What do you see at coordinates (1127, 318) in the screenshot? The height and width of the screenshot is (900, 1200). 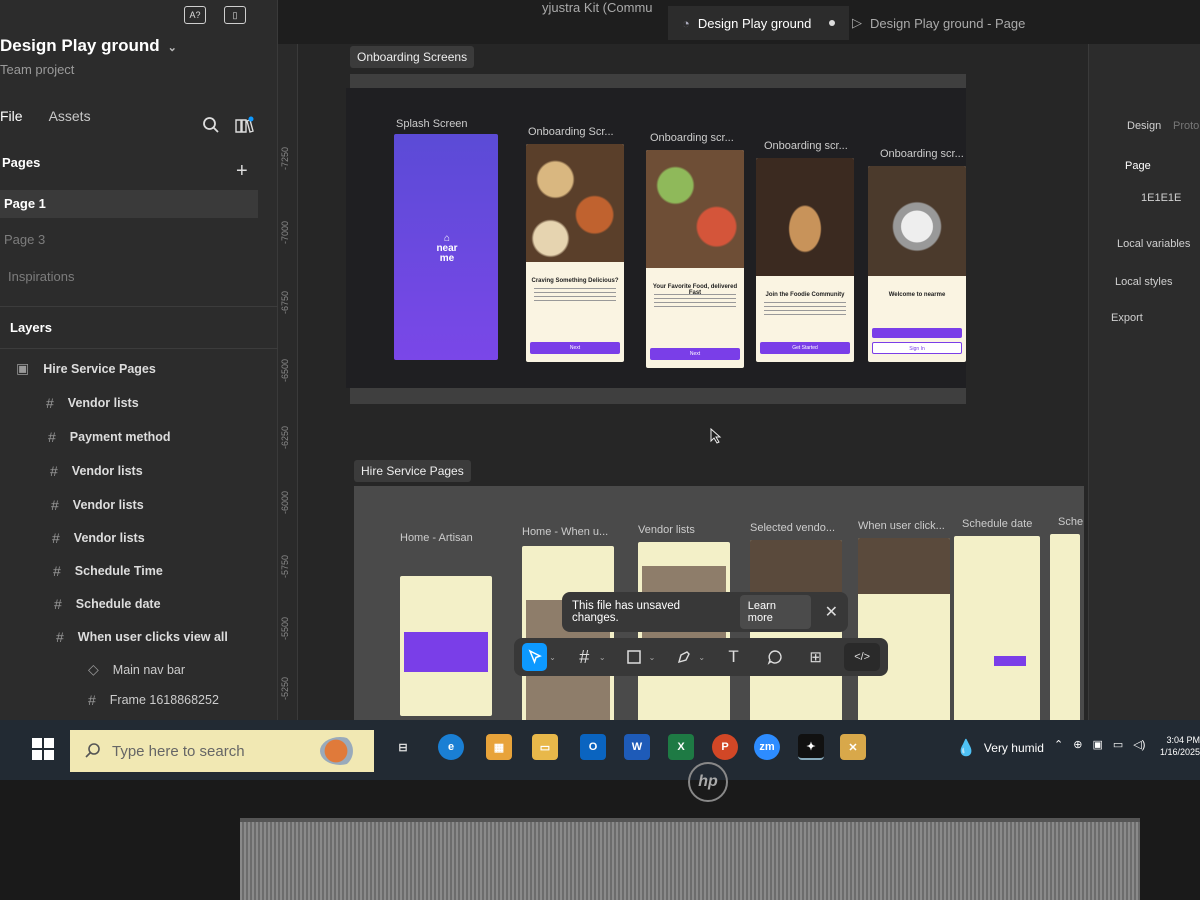 I see `export-section: Export` at bounding box center [1127, 318].